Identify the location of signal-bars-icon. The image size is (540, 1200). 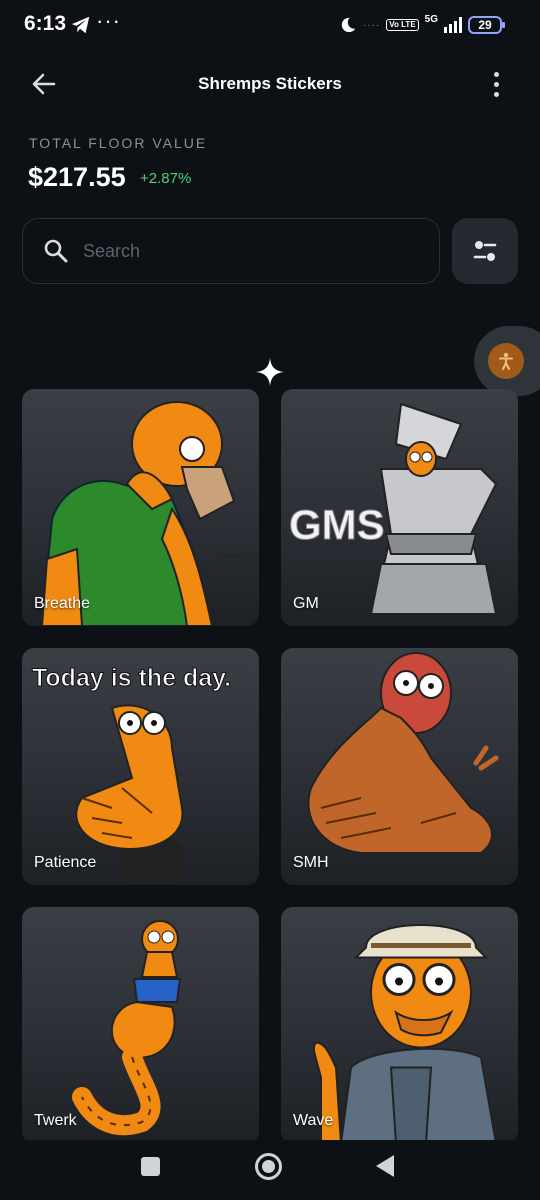
(453, 25).